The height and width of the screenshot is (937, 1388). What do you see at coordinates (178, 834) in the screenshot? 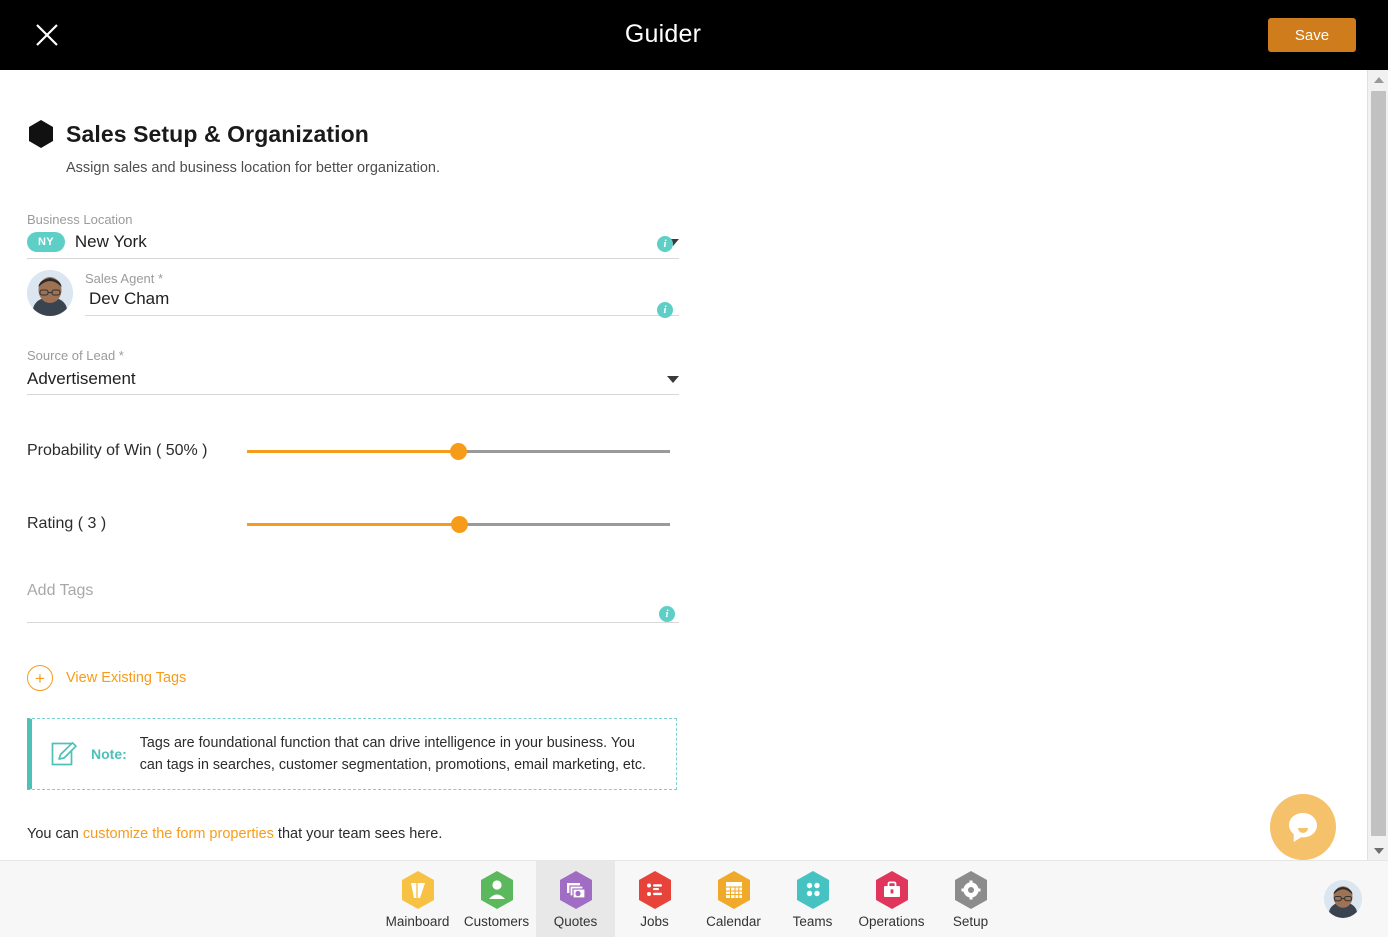
I see `customize-form-properties-link: customize the form properties` at bounding box center [178, 834].